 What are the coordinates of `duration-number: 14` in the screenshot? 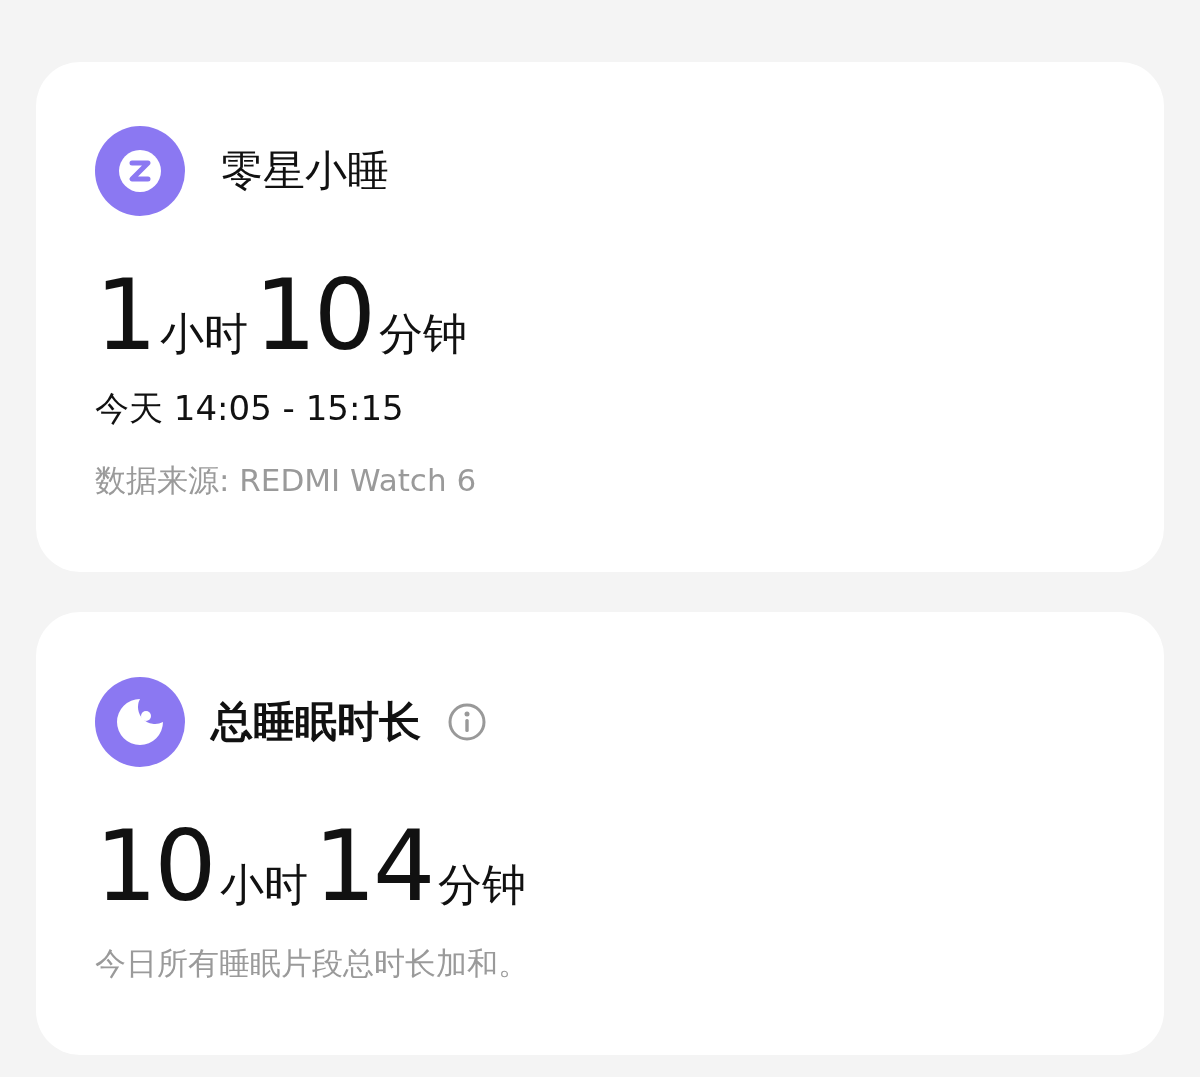 It's located at (373, 866).